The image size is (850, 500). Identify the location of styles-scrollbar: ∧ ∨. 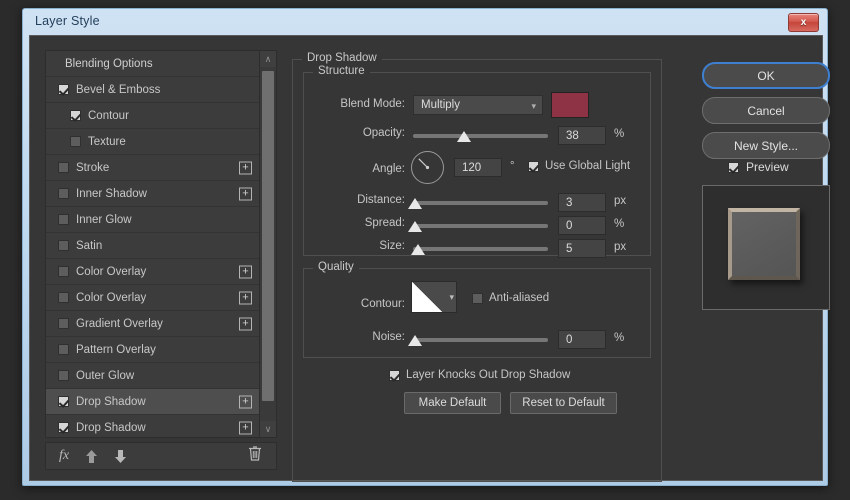
(267, 244).